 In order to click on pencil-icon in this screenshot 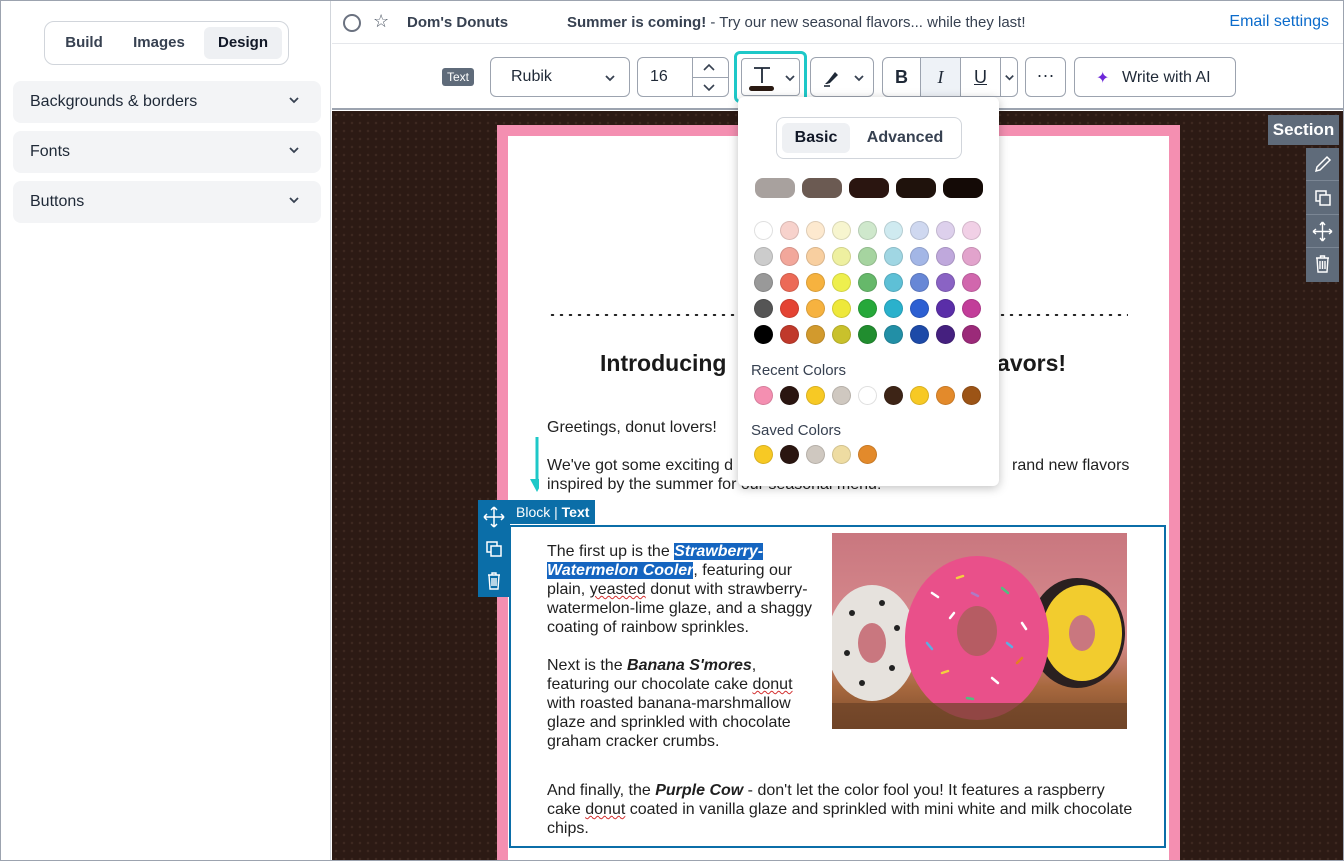, I will do `click(1322, 164)`.